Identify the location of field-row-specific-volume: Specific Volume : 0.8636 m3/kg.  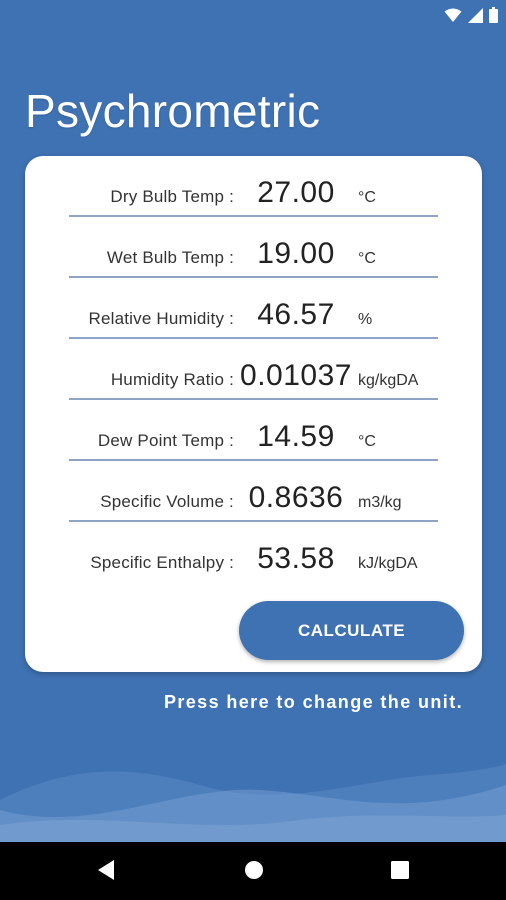
(253, 491).